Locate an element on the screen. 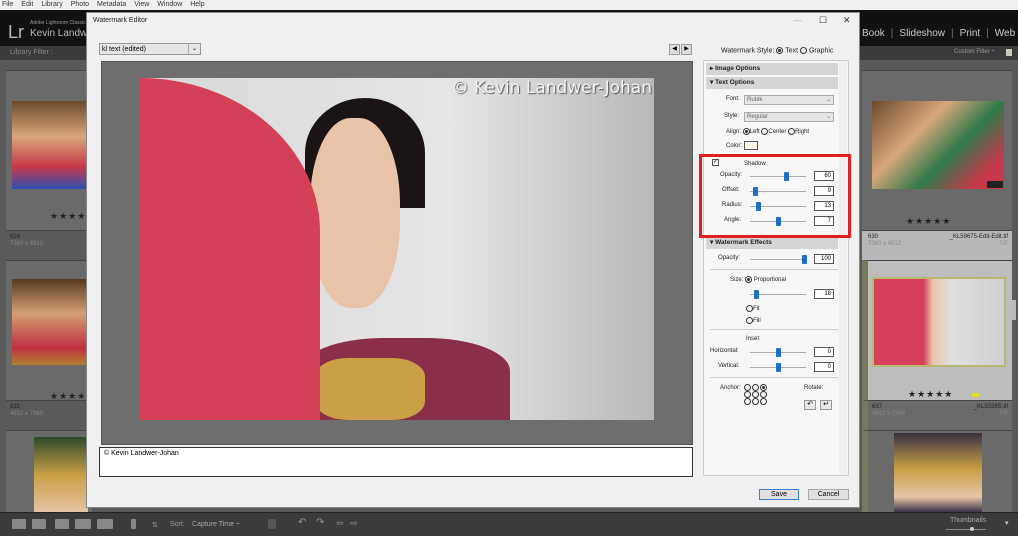 The image size is (1018, 536). horizontal-field: 0 is located at coordinates (824, 352).